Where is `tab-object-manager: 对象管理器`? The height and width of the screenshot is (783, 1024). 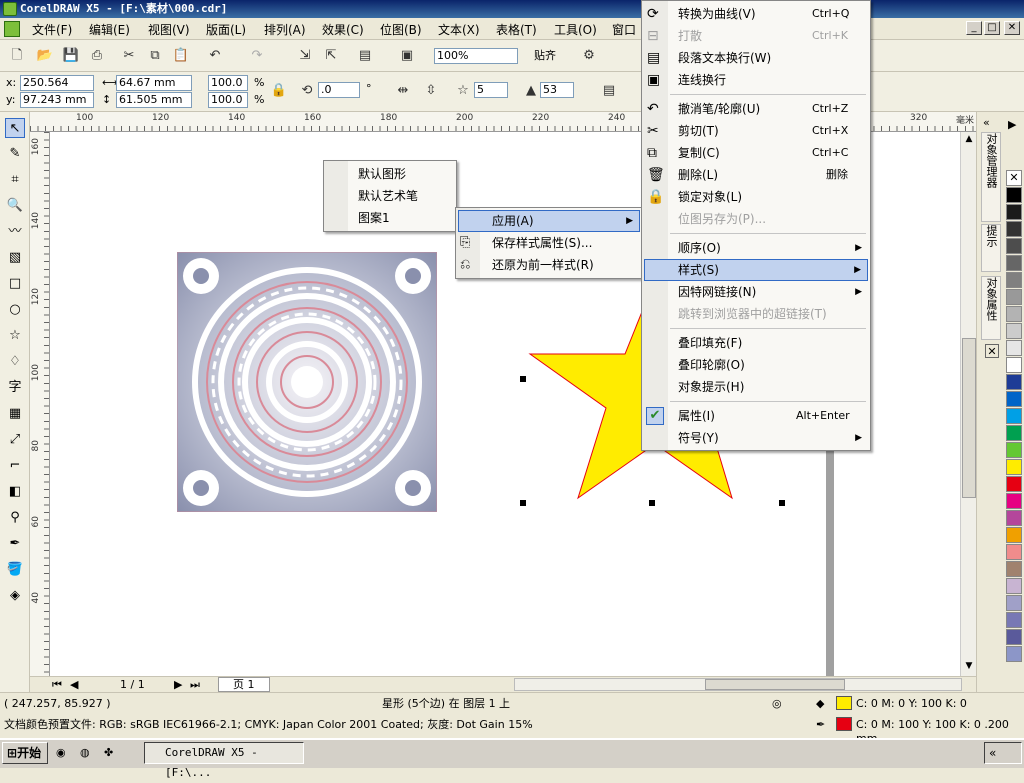
tab-object-manager: 对象管理器 is located at coordinates (991, 177).